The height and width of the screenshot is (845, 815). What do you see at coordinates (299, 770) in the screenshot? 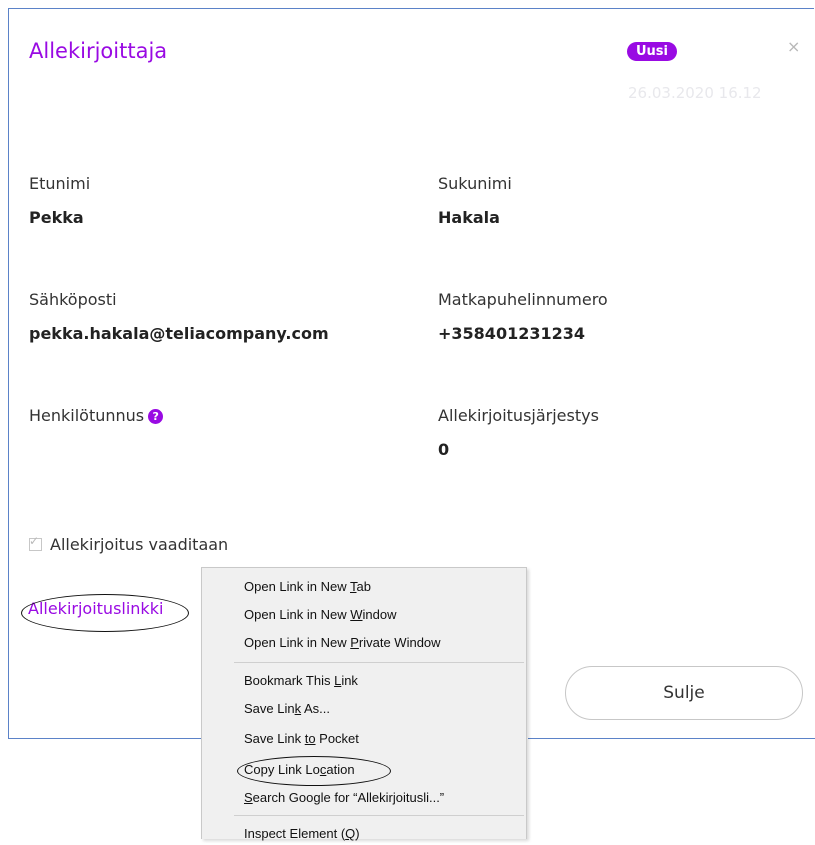
I see `ctx-copy-link-location: Copy Link Location` at bounding box center [299, 770].